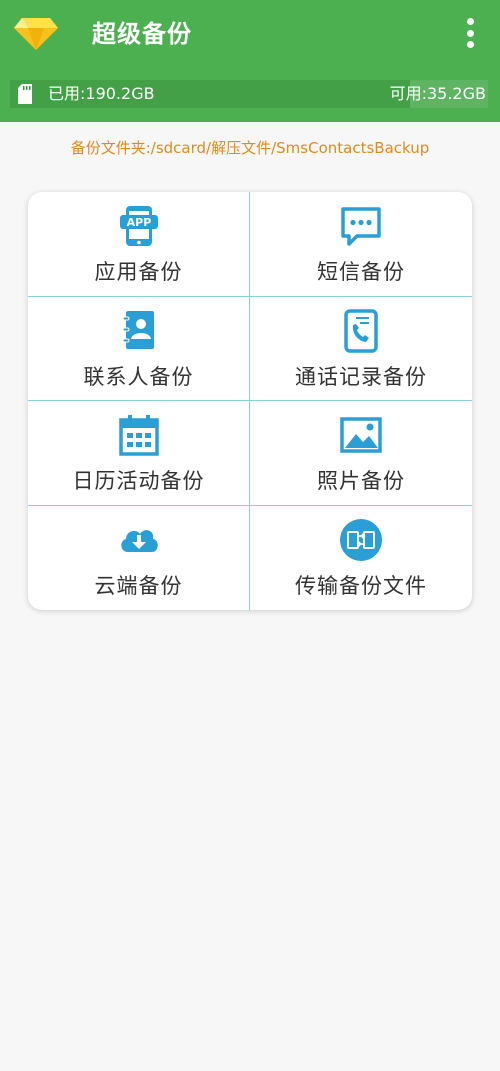  What do you see at coordinates (101, 93) in the screenshot?
I see `storage-used-label: 已用:190.2GB` at bounding box center [101, 93].